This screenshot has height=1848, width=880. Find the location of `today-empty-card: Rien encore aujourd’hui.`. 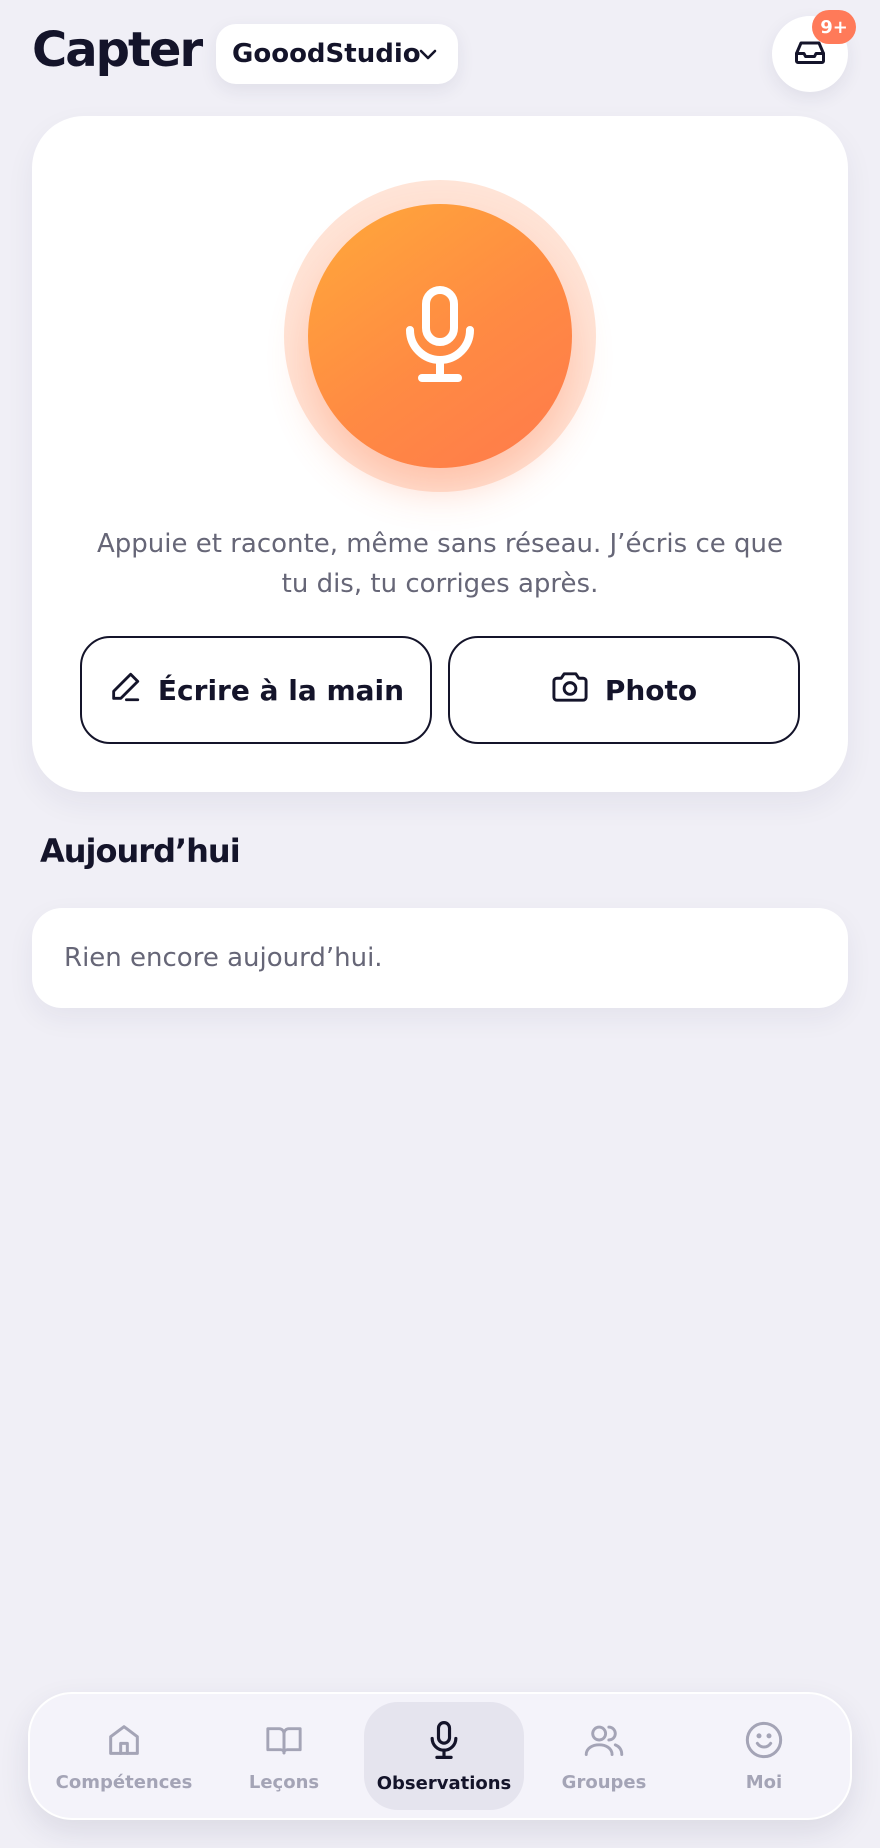

today-empty-card: Rien encore aujourd’hui. is located at coordinates (440, 958).